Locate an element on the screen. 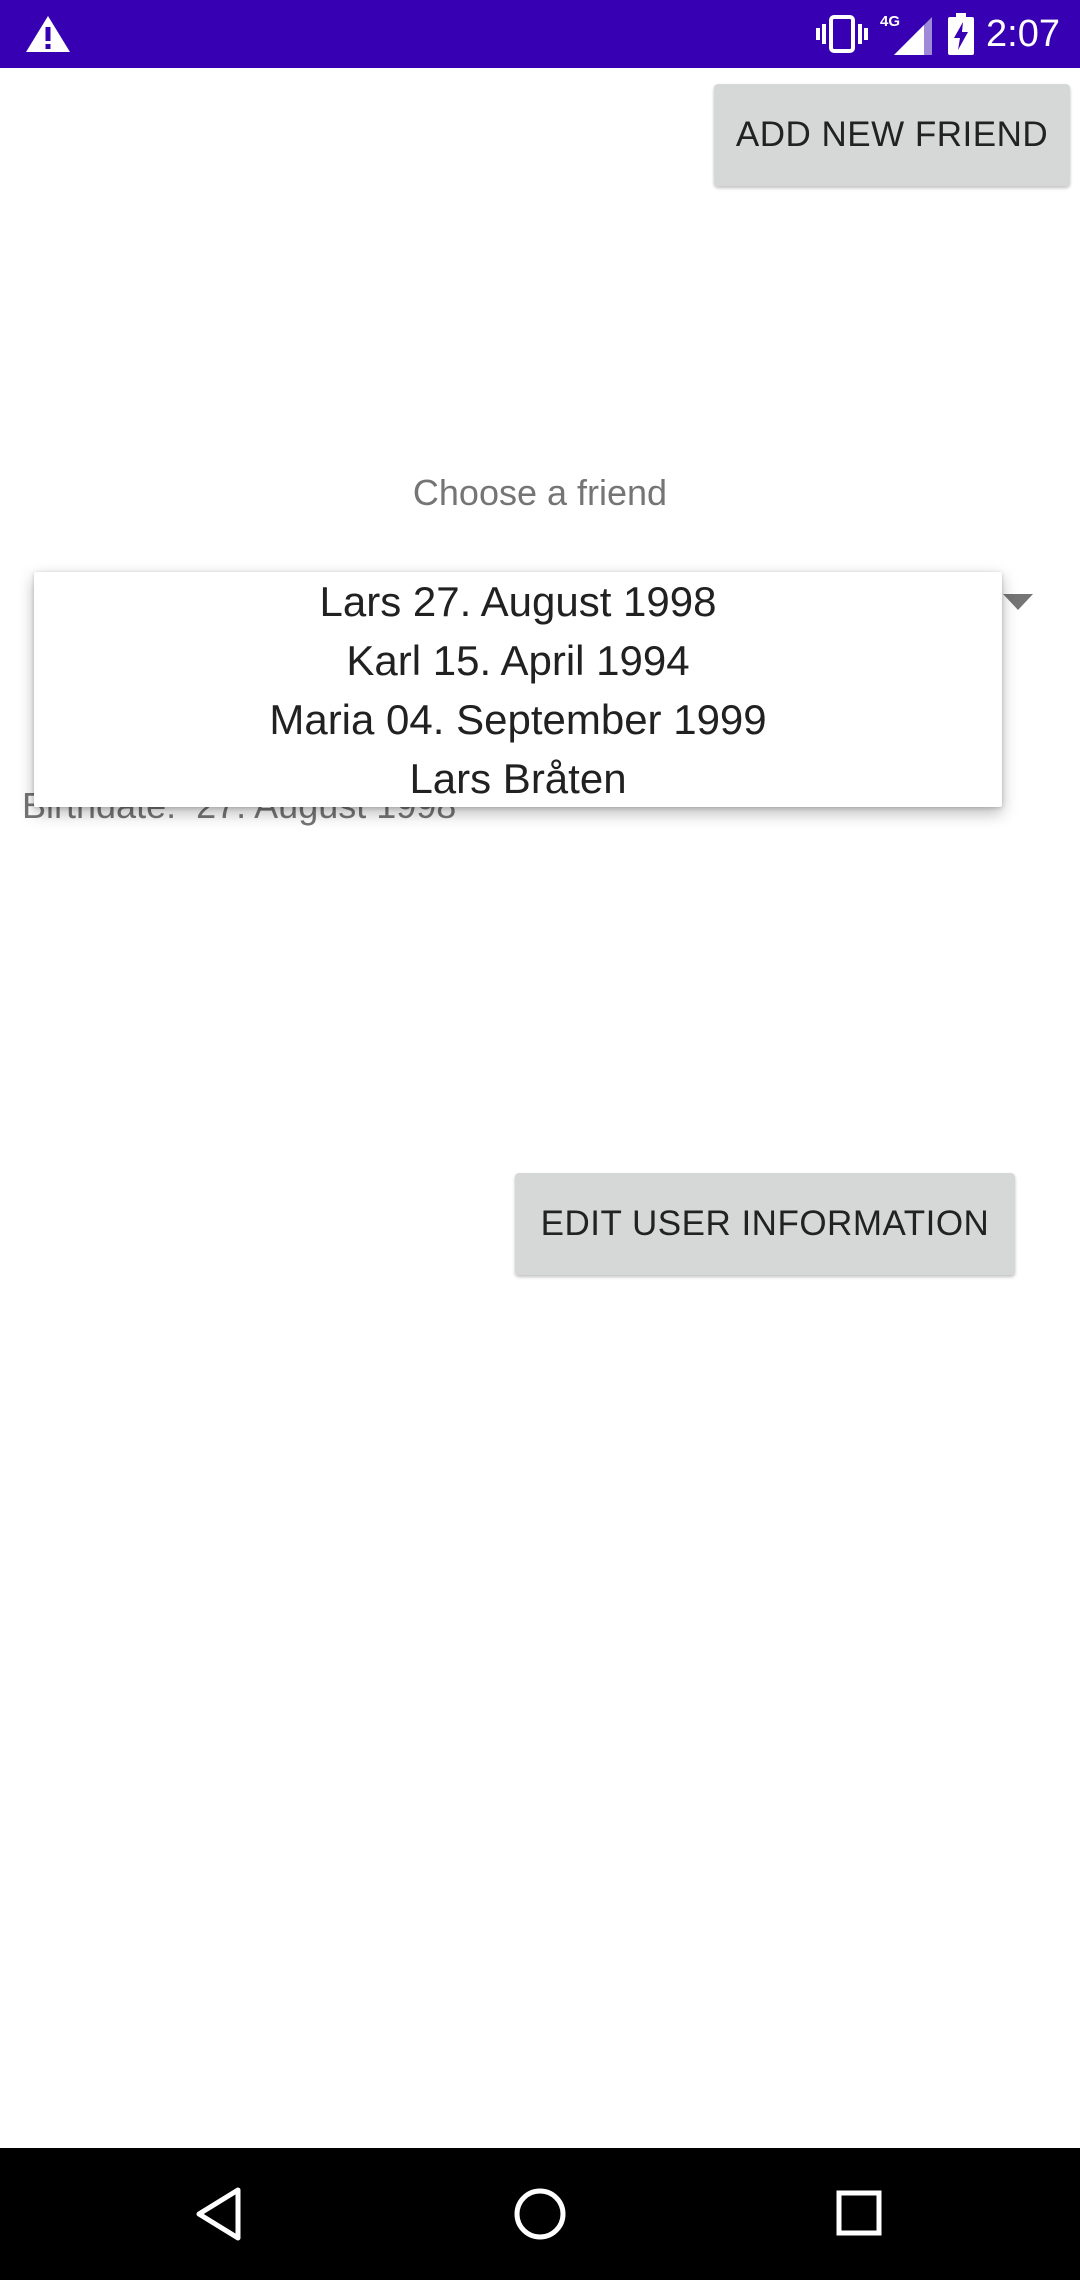 This screenshot has height=2280, width=1080. battery-charging-icon is located at coordinates (961, 34).